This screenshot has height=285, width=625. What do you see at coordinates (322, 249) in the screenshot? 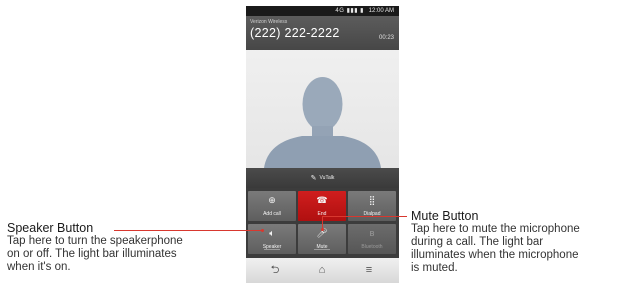
I see `mute-light-bar` at bounding box center [322, 249].